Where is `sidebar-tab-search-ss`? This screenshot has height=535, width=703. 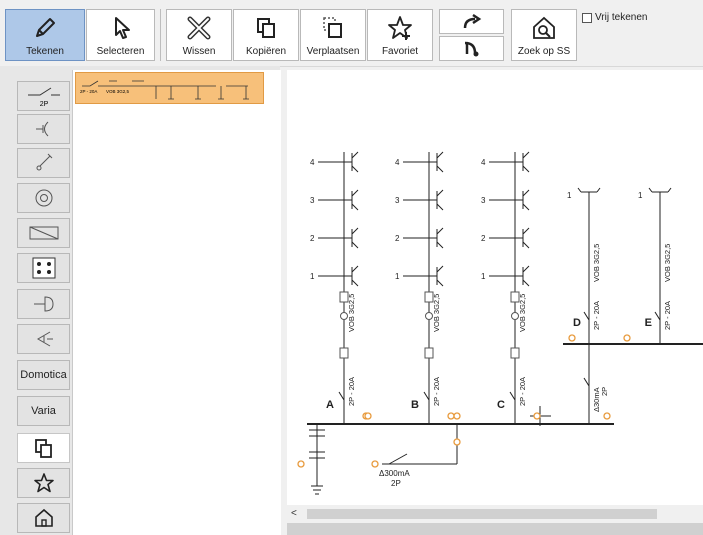 sidebar-tab-search-ss is located at coordinates (43, 518).